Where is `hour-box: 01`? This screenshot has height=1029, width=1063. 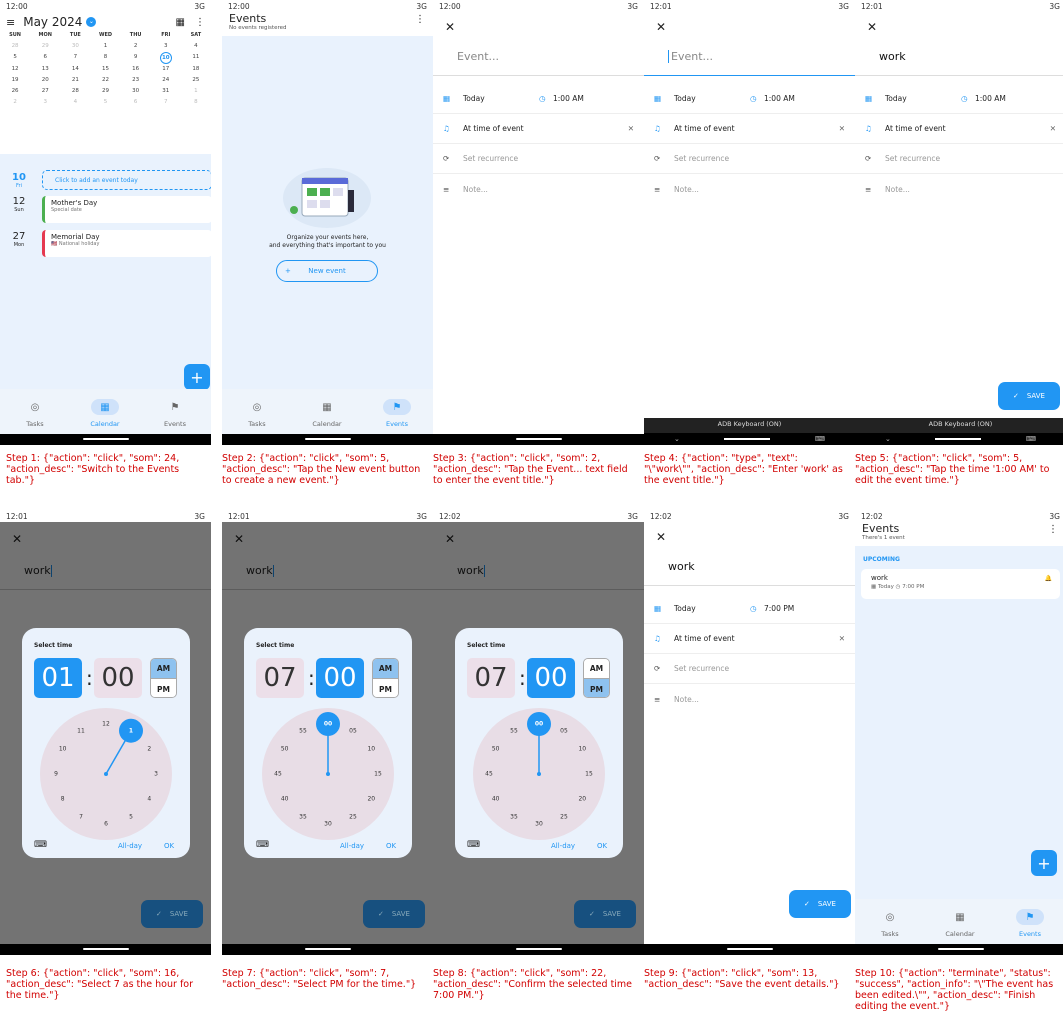
hour-box: 01 is located at coordinates (58, 678).